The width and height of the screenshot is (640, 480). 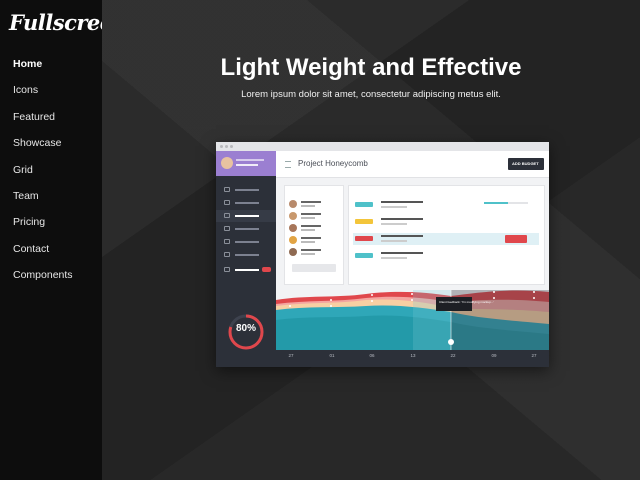 I want to click on project-title: Project Honeycomb, so click(x=333, y=163).